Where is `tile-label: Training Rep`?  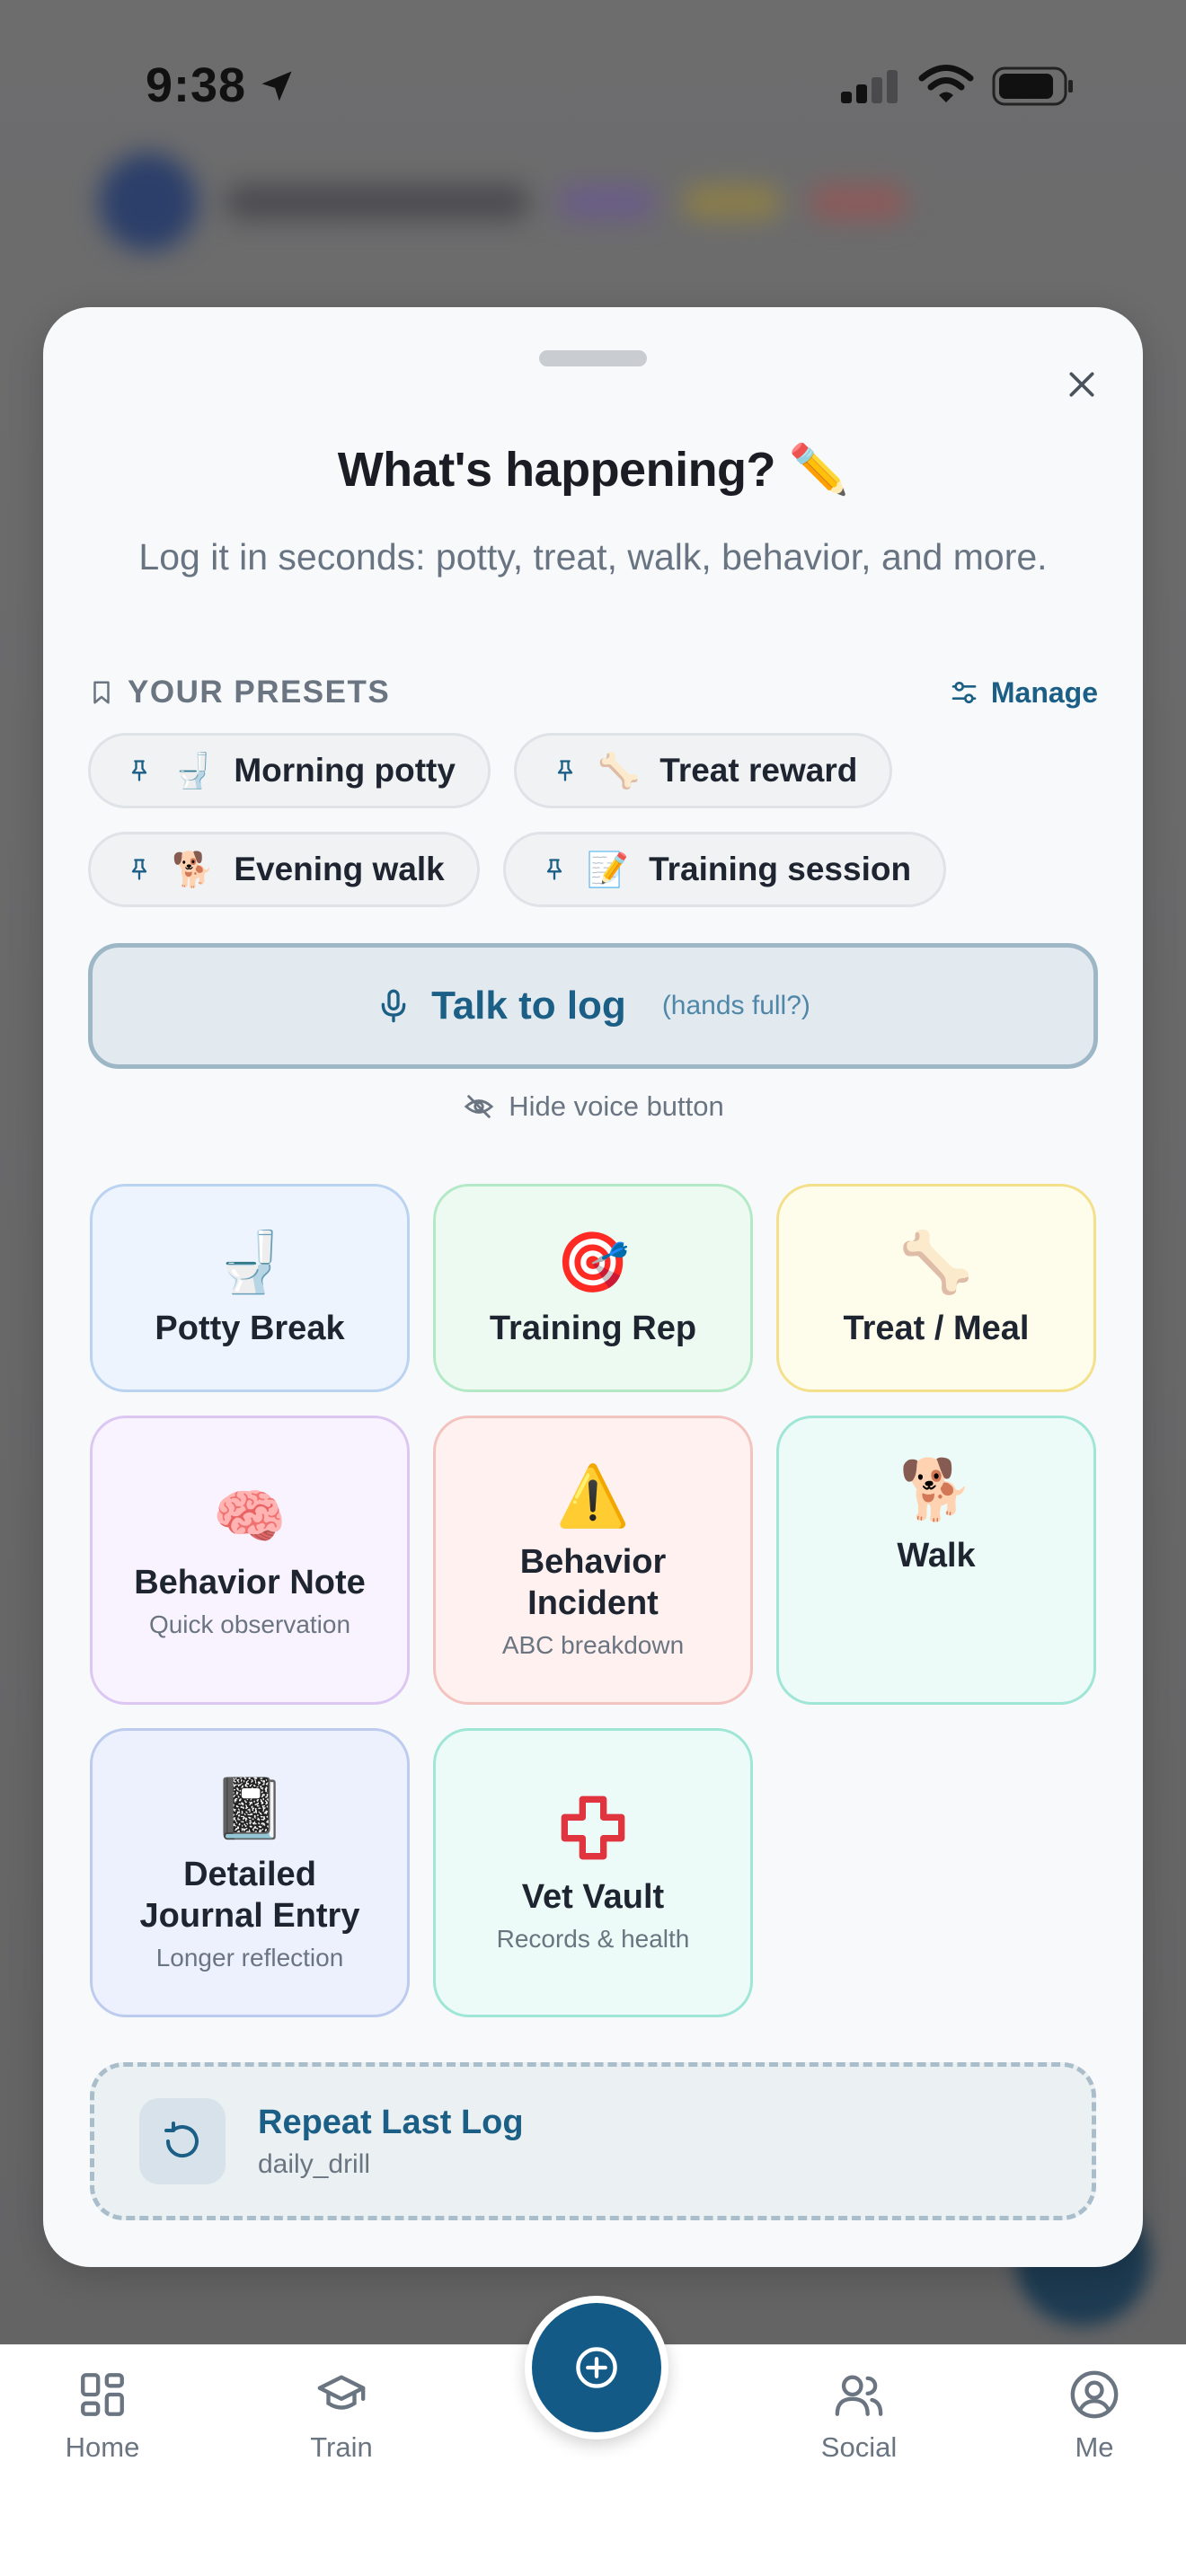
tile-label: Training Rep is located at coordinates (593, 1328).